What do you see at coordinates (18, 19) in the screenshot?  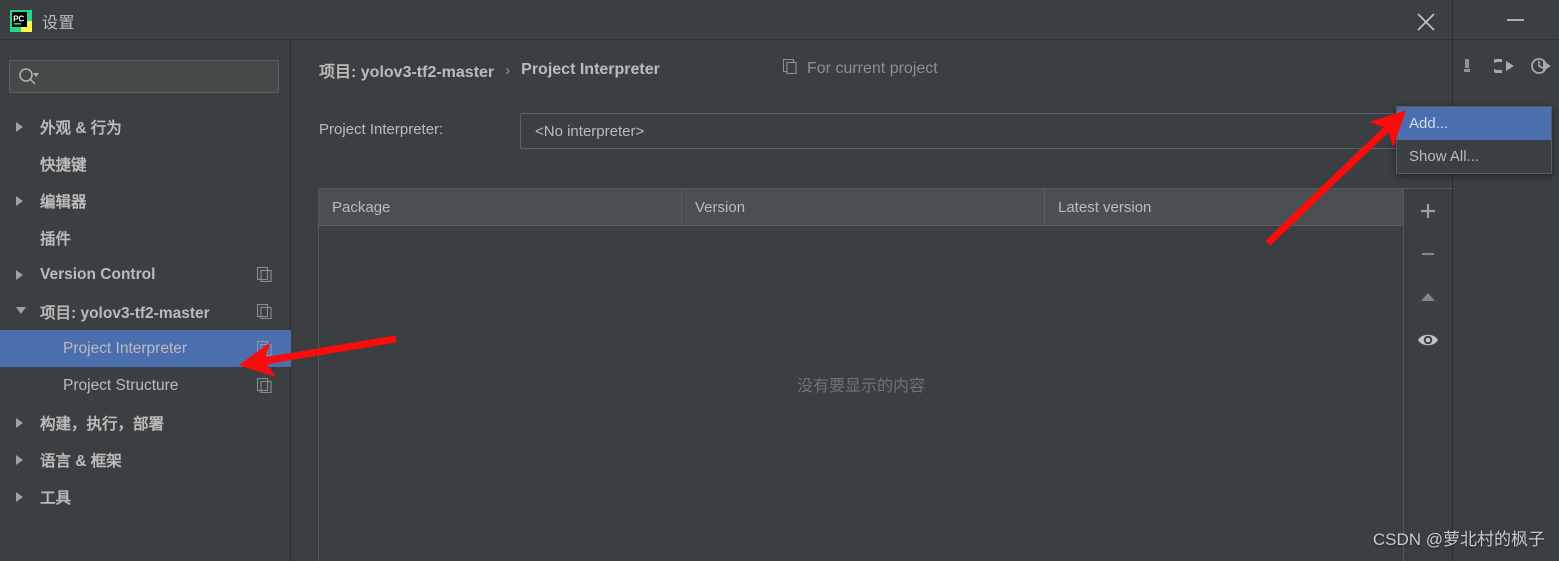 I see `svg-text: PC` at bounding box center [18, 19].